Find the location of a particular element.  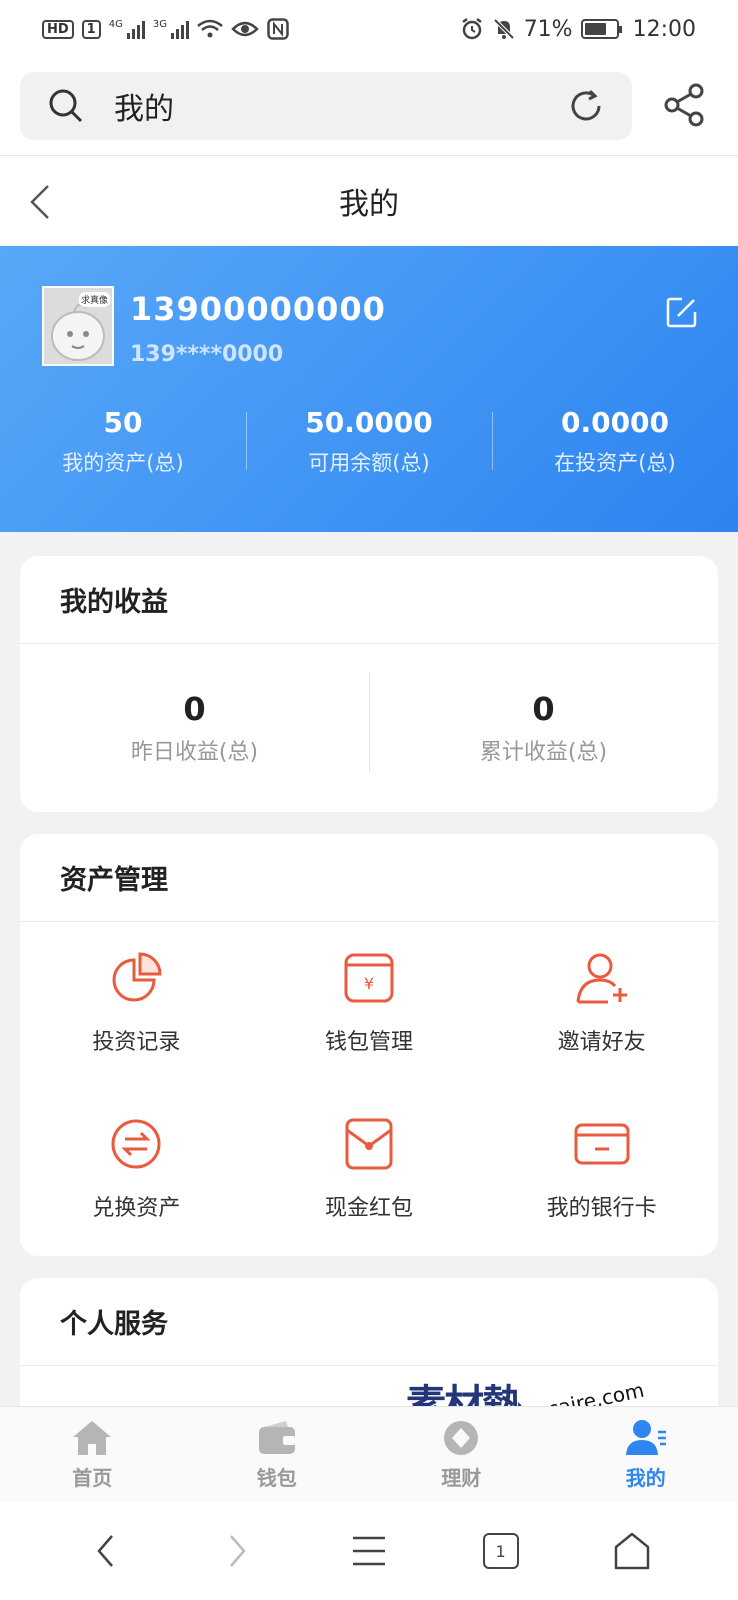

stat-available-balance: 50.0000 可用余额(总) is located at coordinates (369, 441).